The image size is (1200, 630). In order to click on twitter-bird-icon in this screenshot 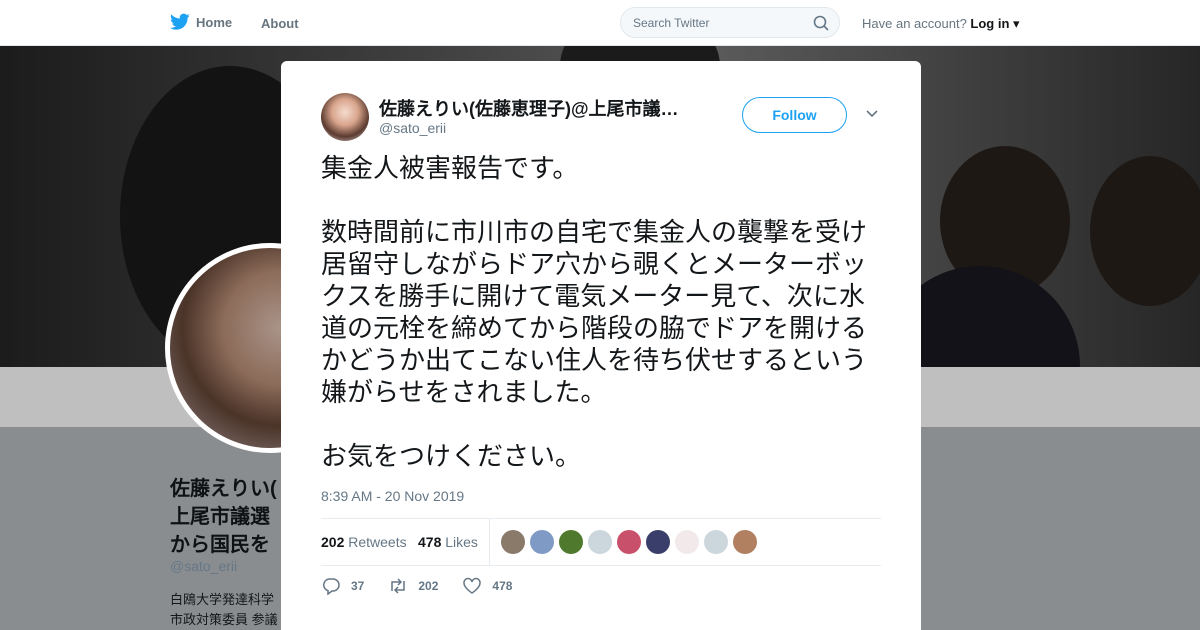, I will do `click(180, 21)`.